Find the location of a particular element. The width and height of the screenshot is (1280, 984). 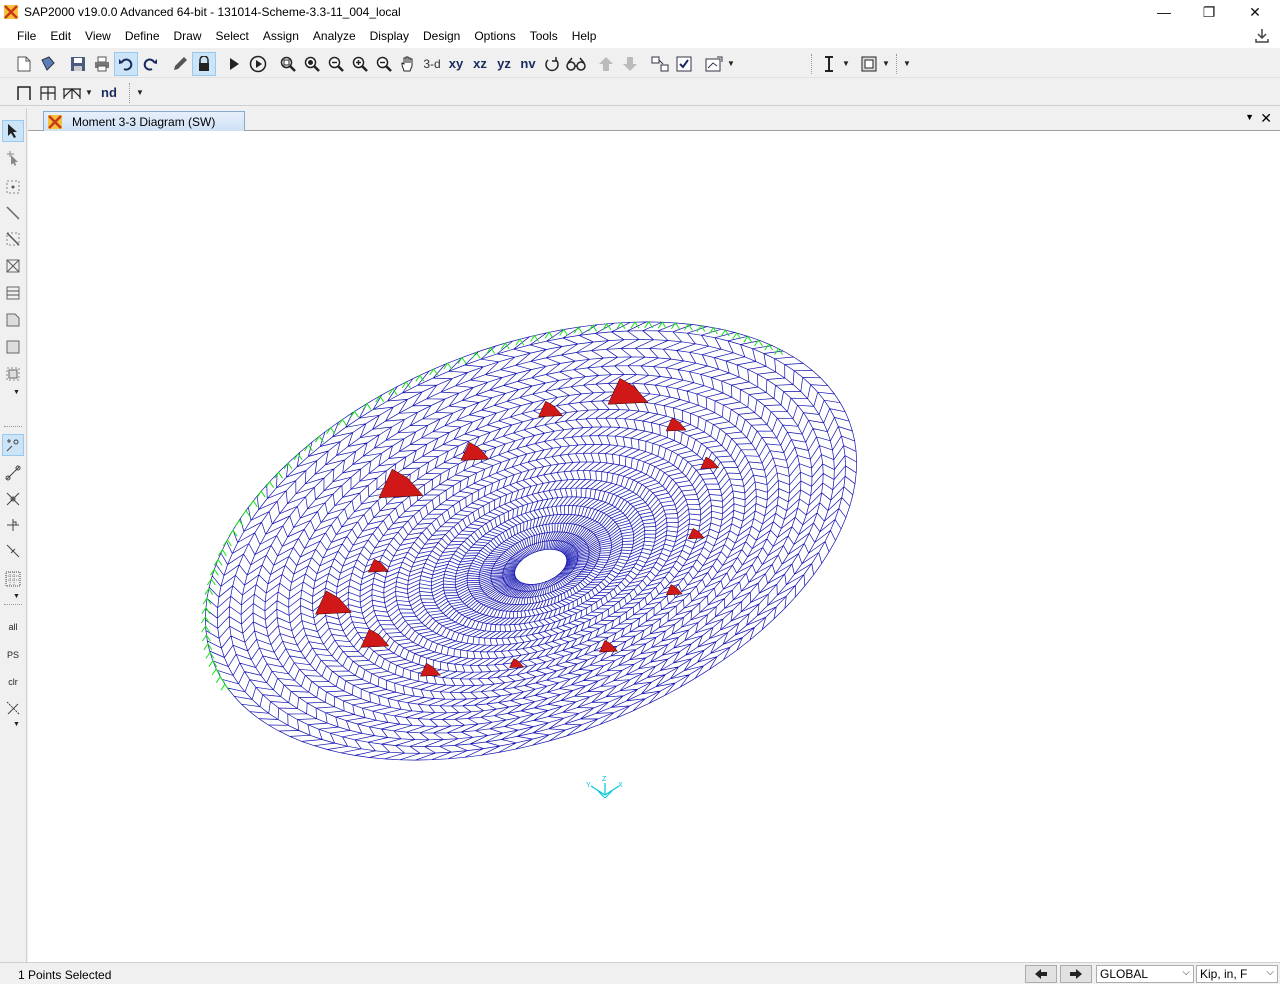

axis-y-label: Y is located at coordinates (588, 785).